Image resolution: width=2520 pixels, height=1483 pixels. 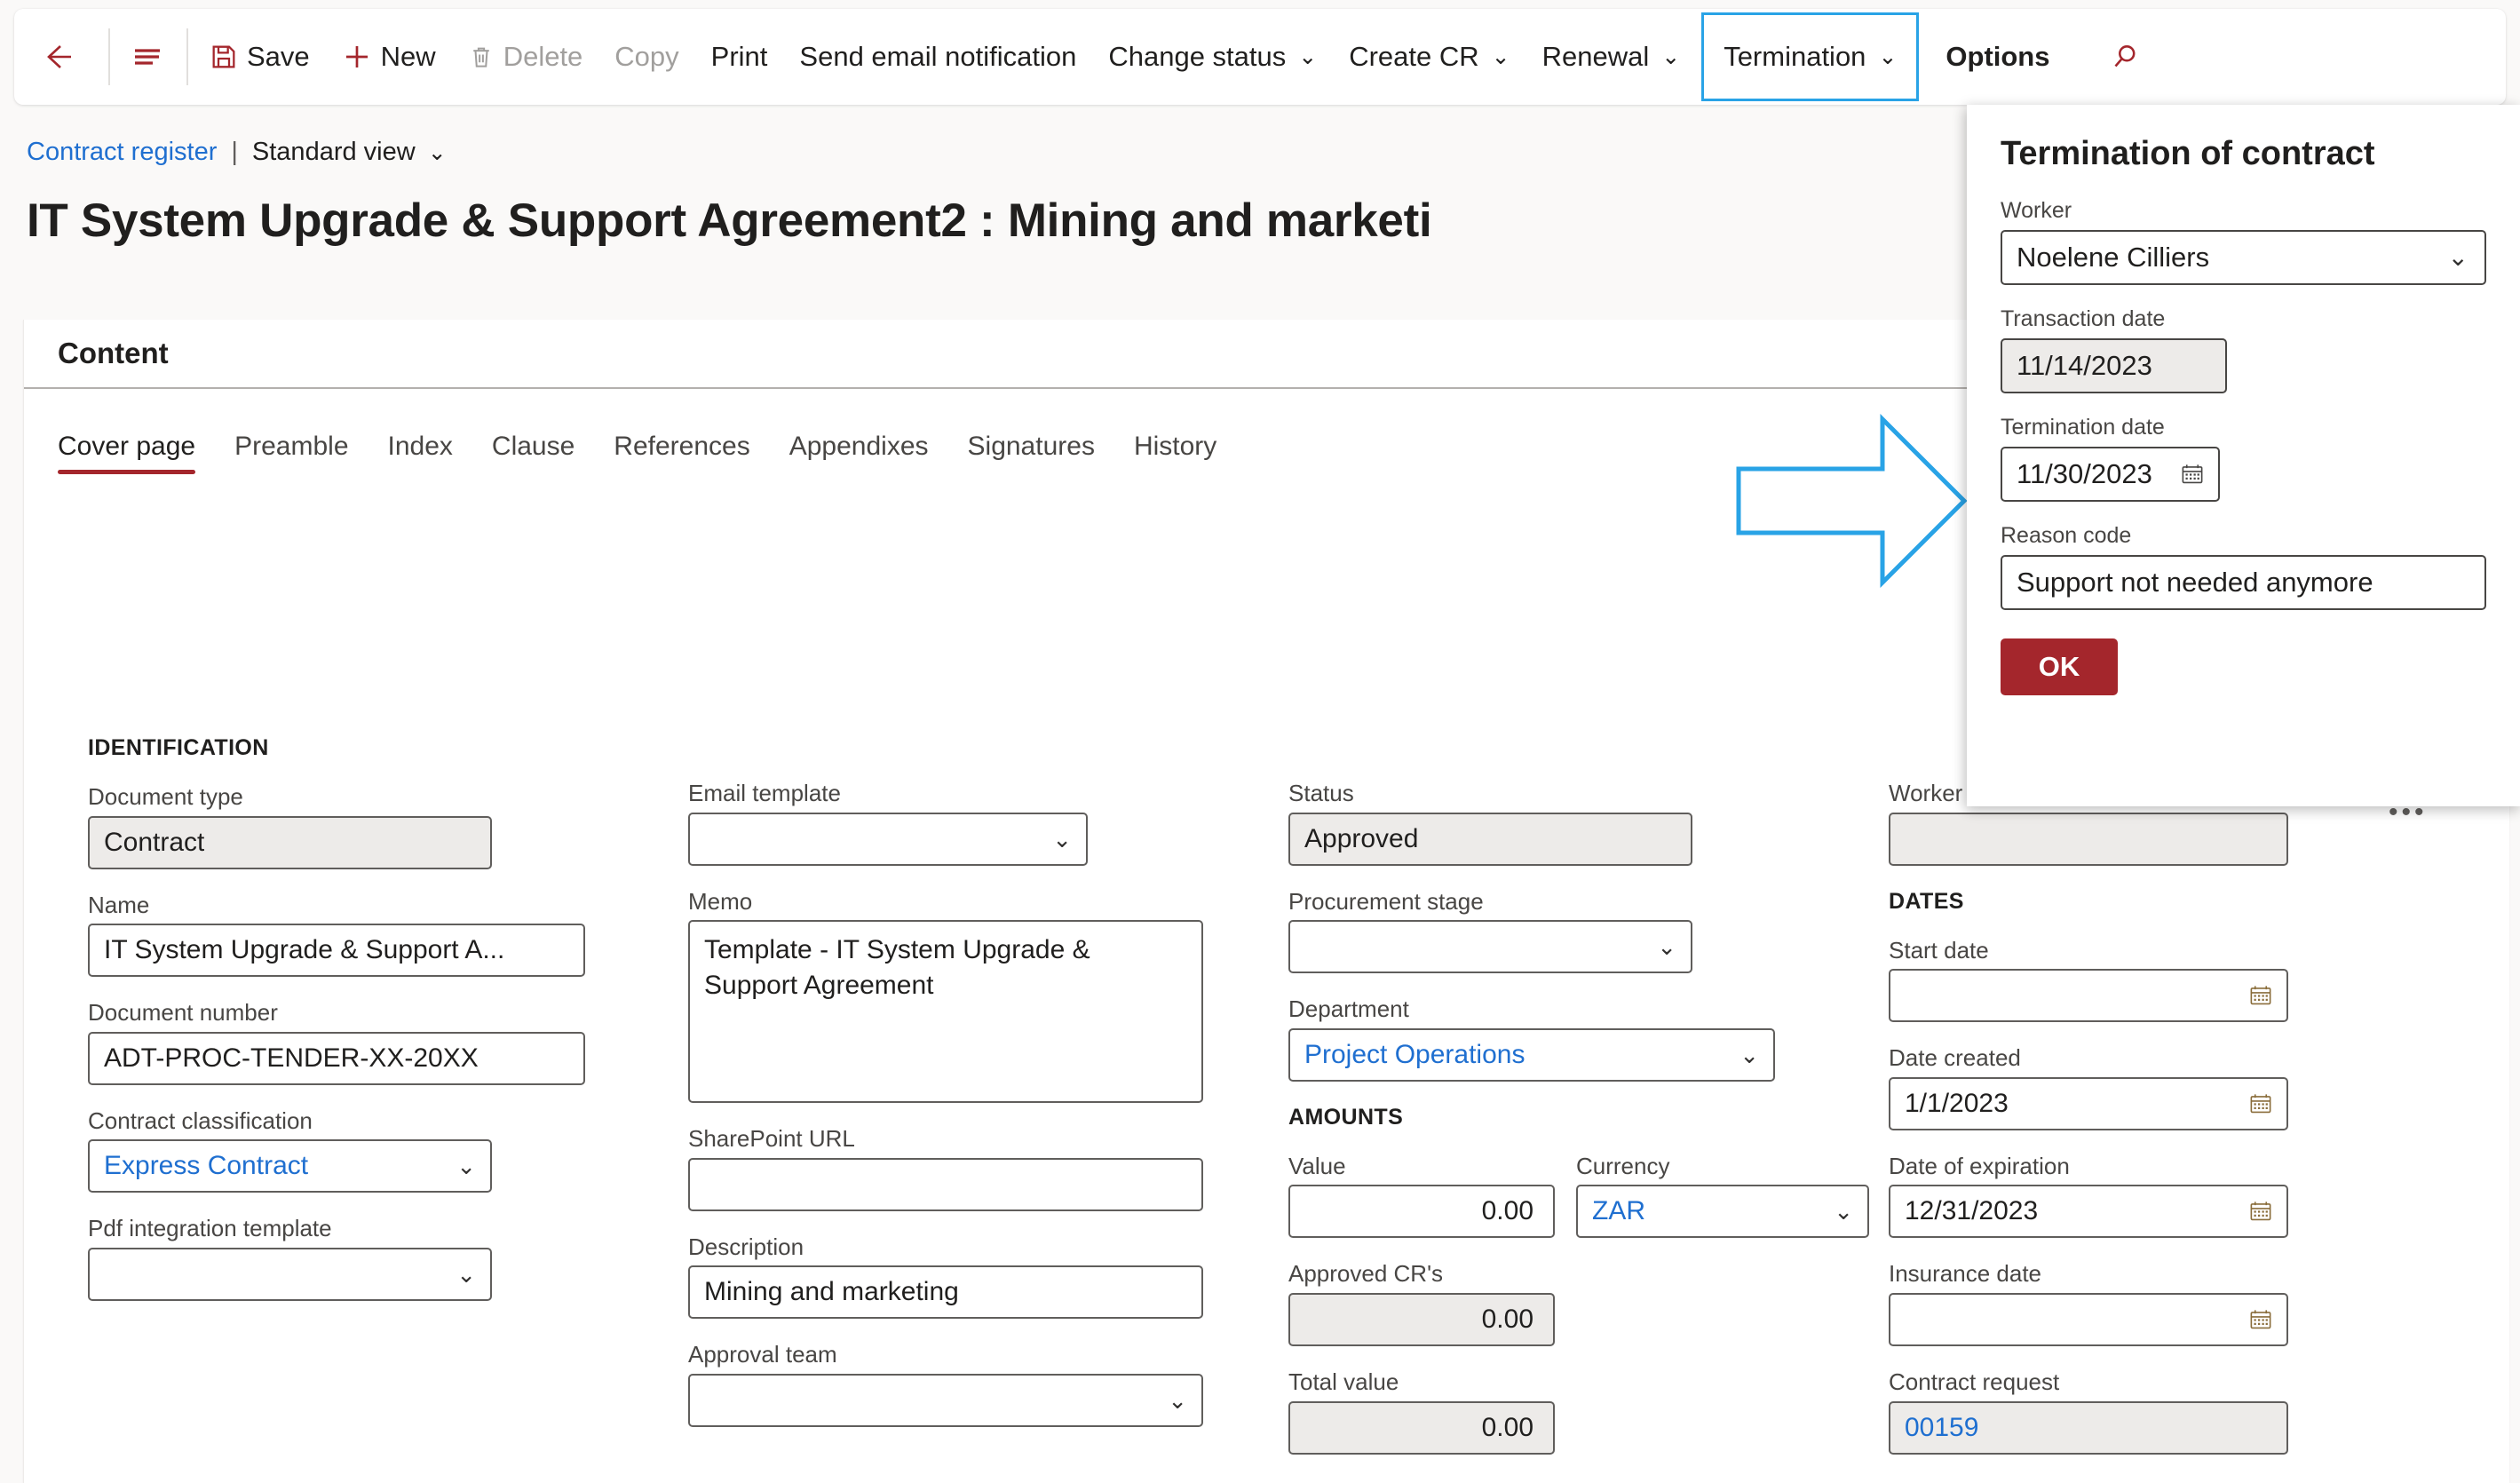 I want to click on field-insurance-date: Insurance date, so click(x=2097, y=1303).